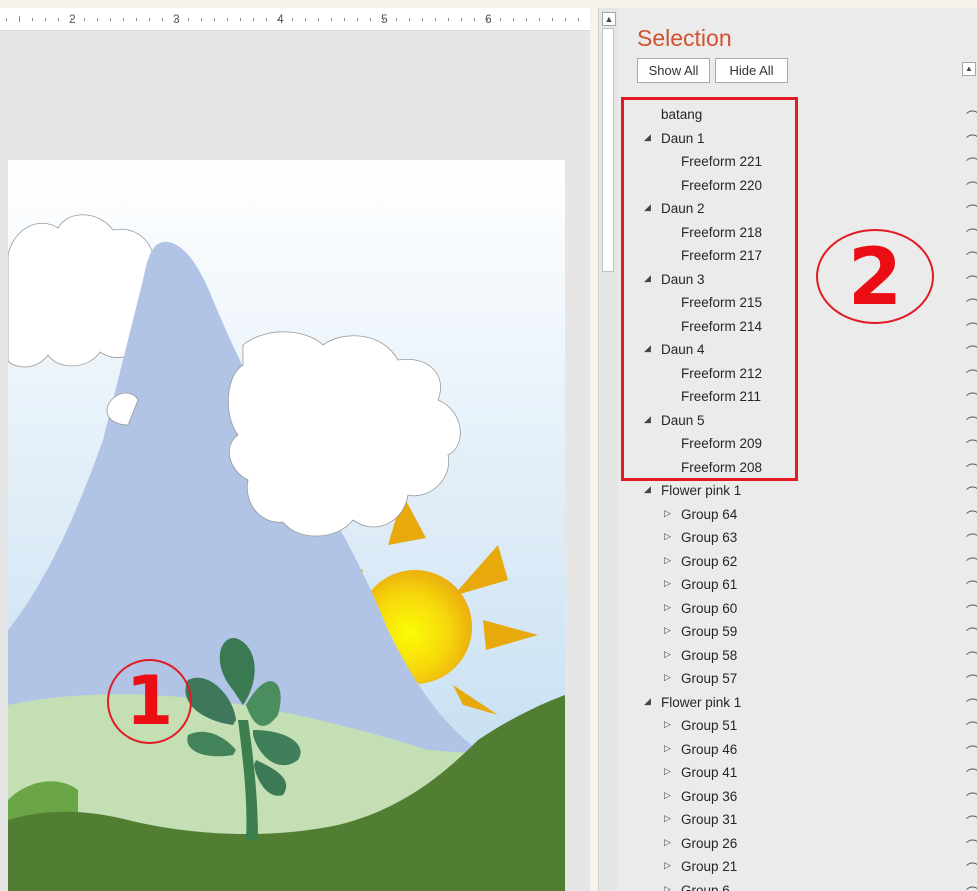 The width and height of the screenshot is (977, 891). I want to click on selection-item: ▷ Group 6 ⌒, so click(797, 885).